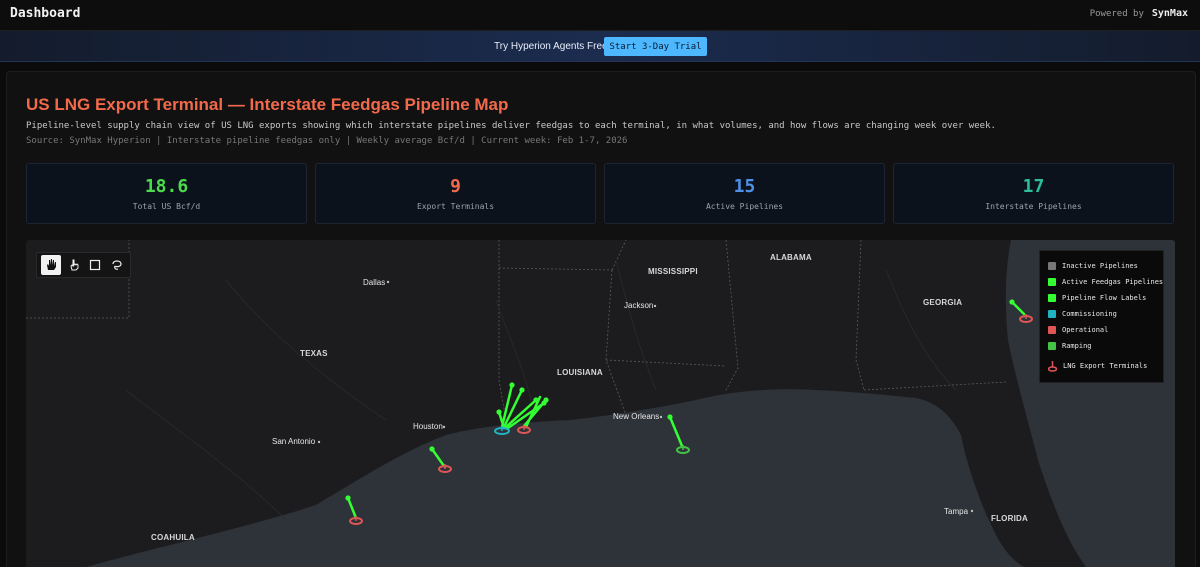 Image resolution: width=1200 pixels, height=567 pixels. Describe the element at coordinates (1033, 186) in the screenshot. I see `stat-value: 17` at that location.